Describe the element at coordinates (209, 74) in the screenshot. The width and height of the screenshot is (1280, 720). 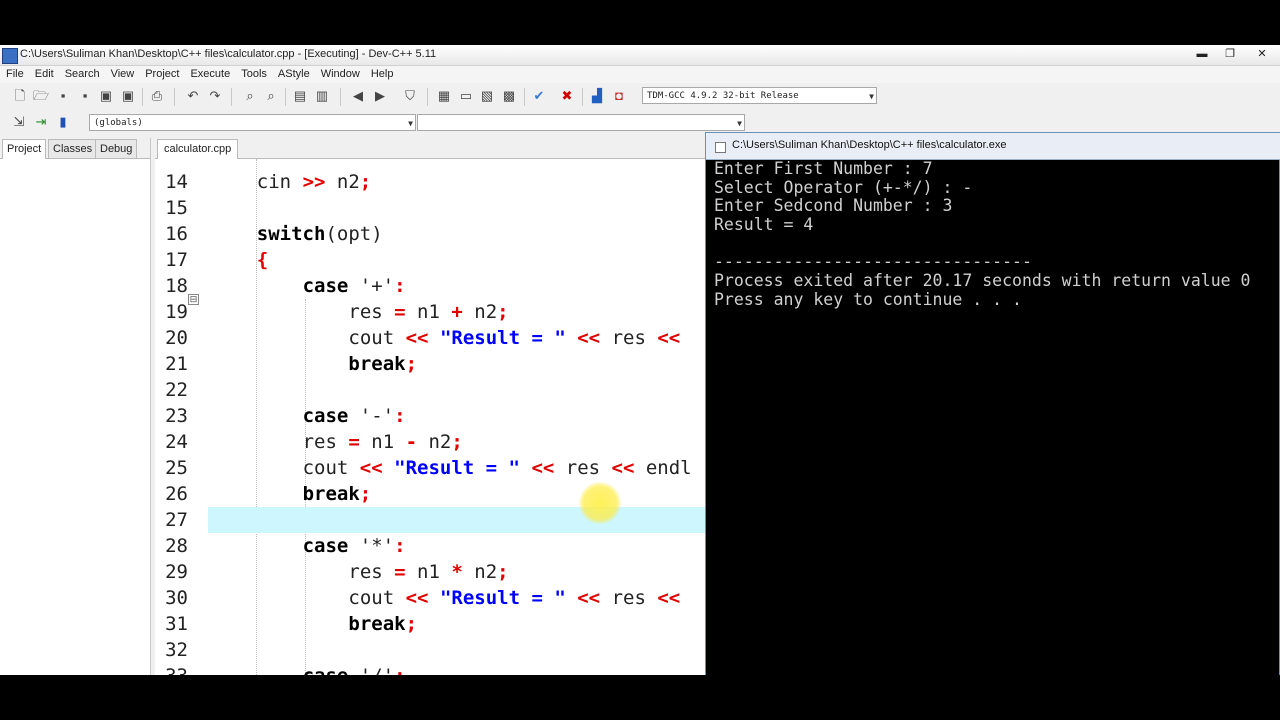
I see `menu-execute: Execute` at that location.